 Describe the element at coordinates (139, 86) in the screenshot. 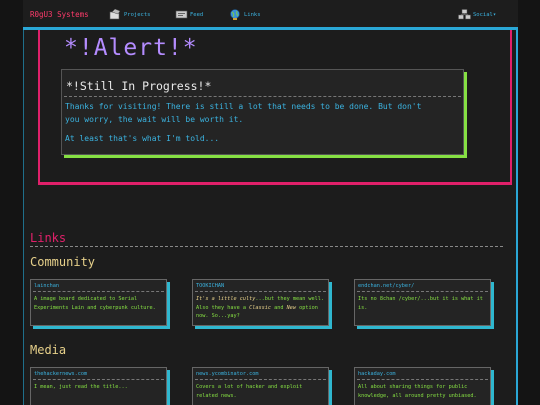

I see `alert-card-title: *!Still In Progress!*` at that location.